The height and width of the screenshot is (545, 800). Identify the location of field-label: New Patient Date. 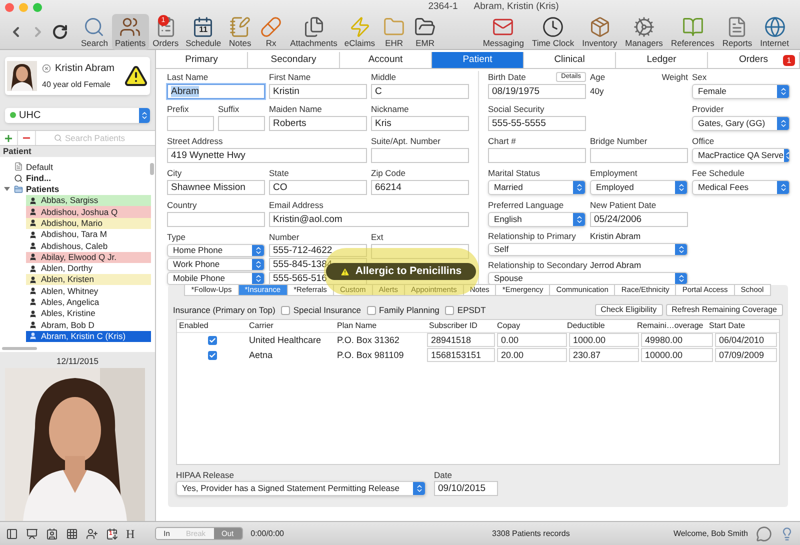
(624, 205).